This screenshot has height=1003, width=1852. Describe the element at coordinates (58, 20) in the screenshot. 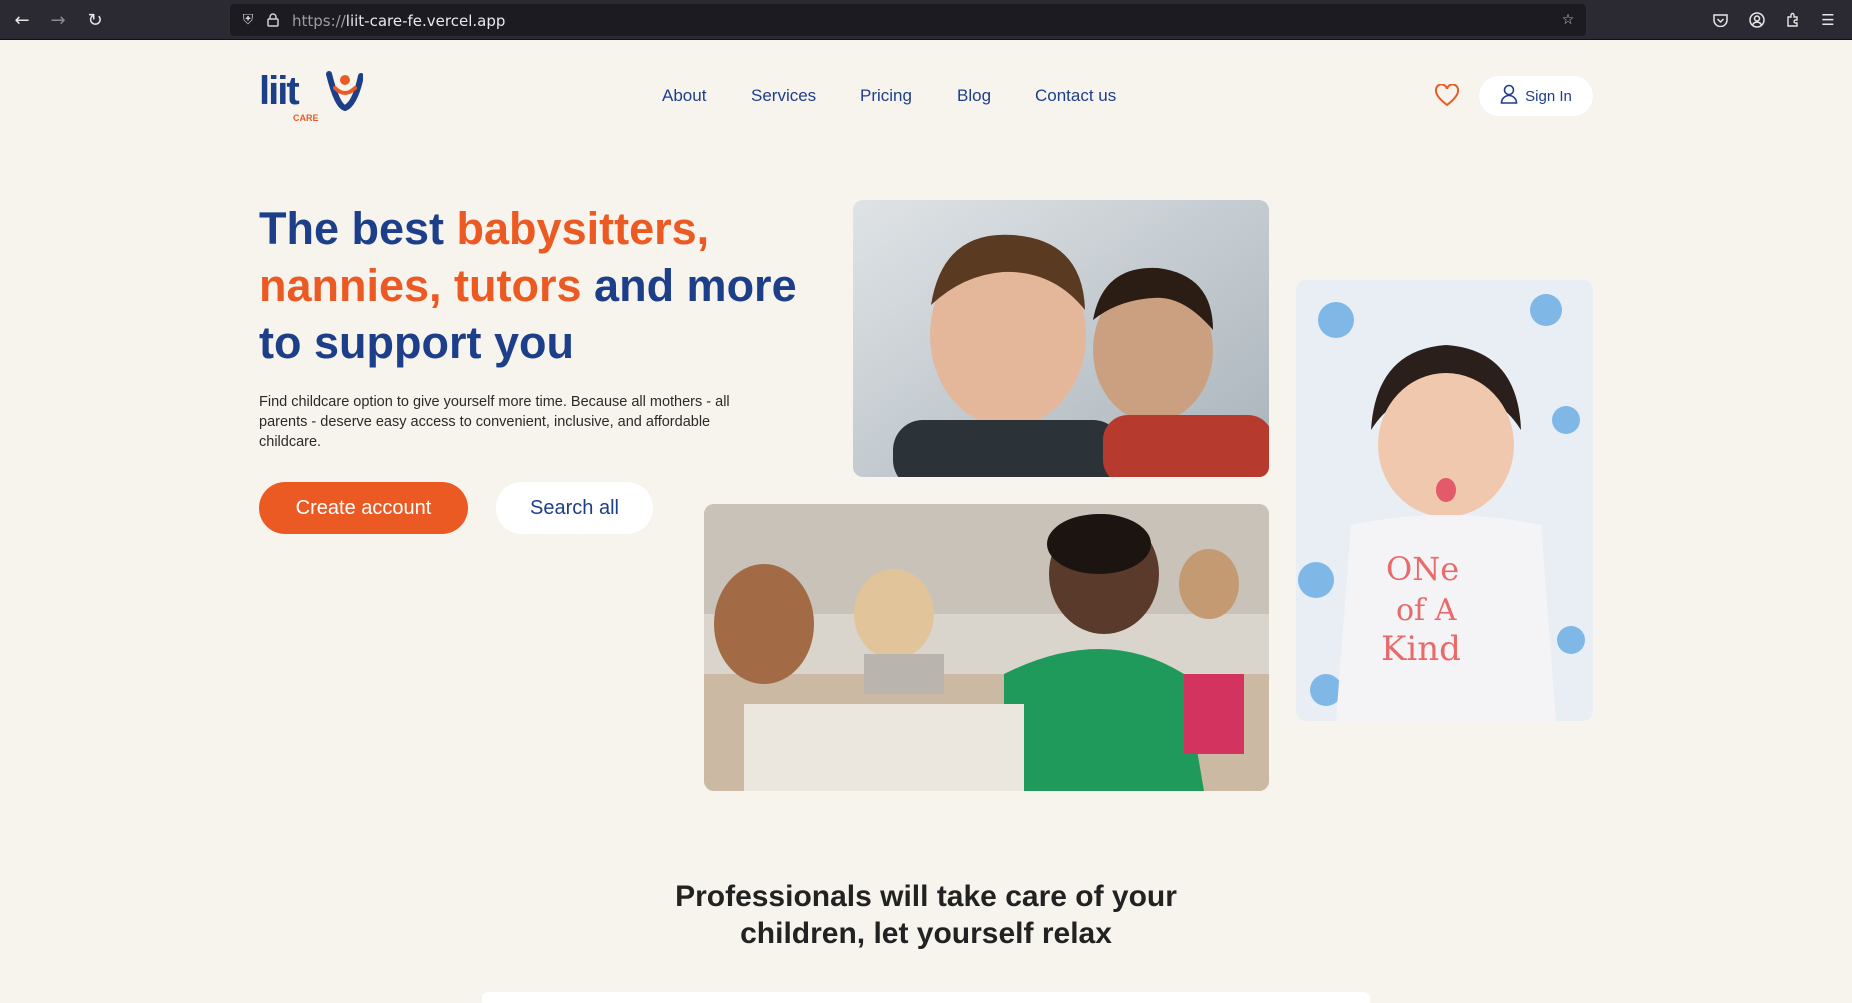

I see `forward-icon: →` at that location.